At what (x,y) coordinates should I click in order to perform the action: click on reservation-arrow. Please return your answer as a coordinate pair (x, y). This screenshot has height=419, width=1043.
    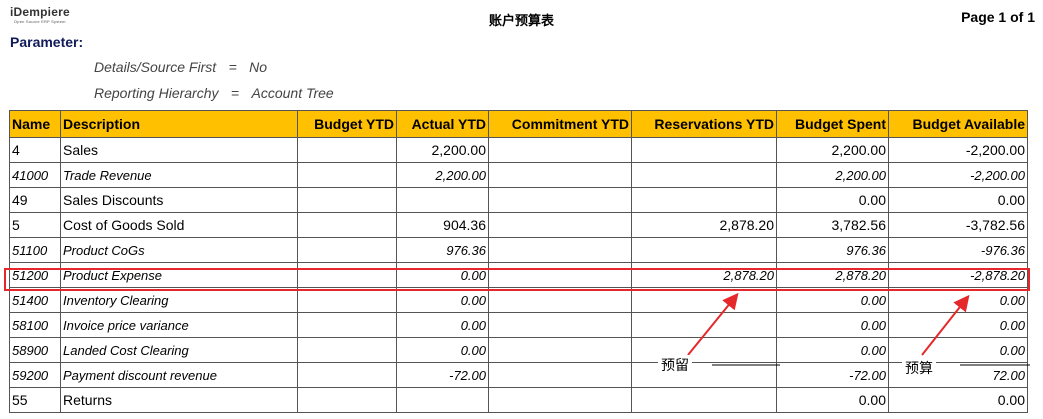
    Looking at the image, I should click on (713, 324).